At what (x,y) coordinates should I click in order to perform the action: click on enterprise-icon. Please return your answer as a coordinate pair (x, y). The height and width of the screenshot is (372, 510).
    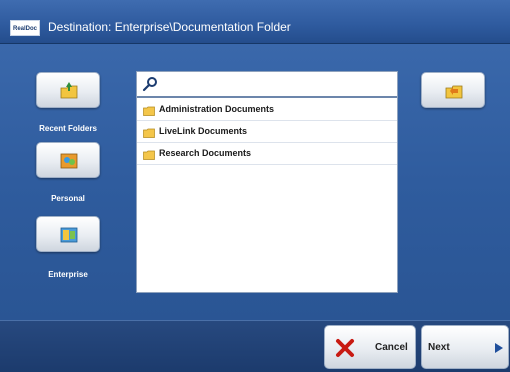
    Looking at the image, I should click on (69, 235).